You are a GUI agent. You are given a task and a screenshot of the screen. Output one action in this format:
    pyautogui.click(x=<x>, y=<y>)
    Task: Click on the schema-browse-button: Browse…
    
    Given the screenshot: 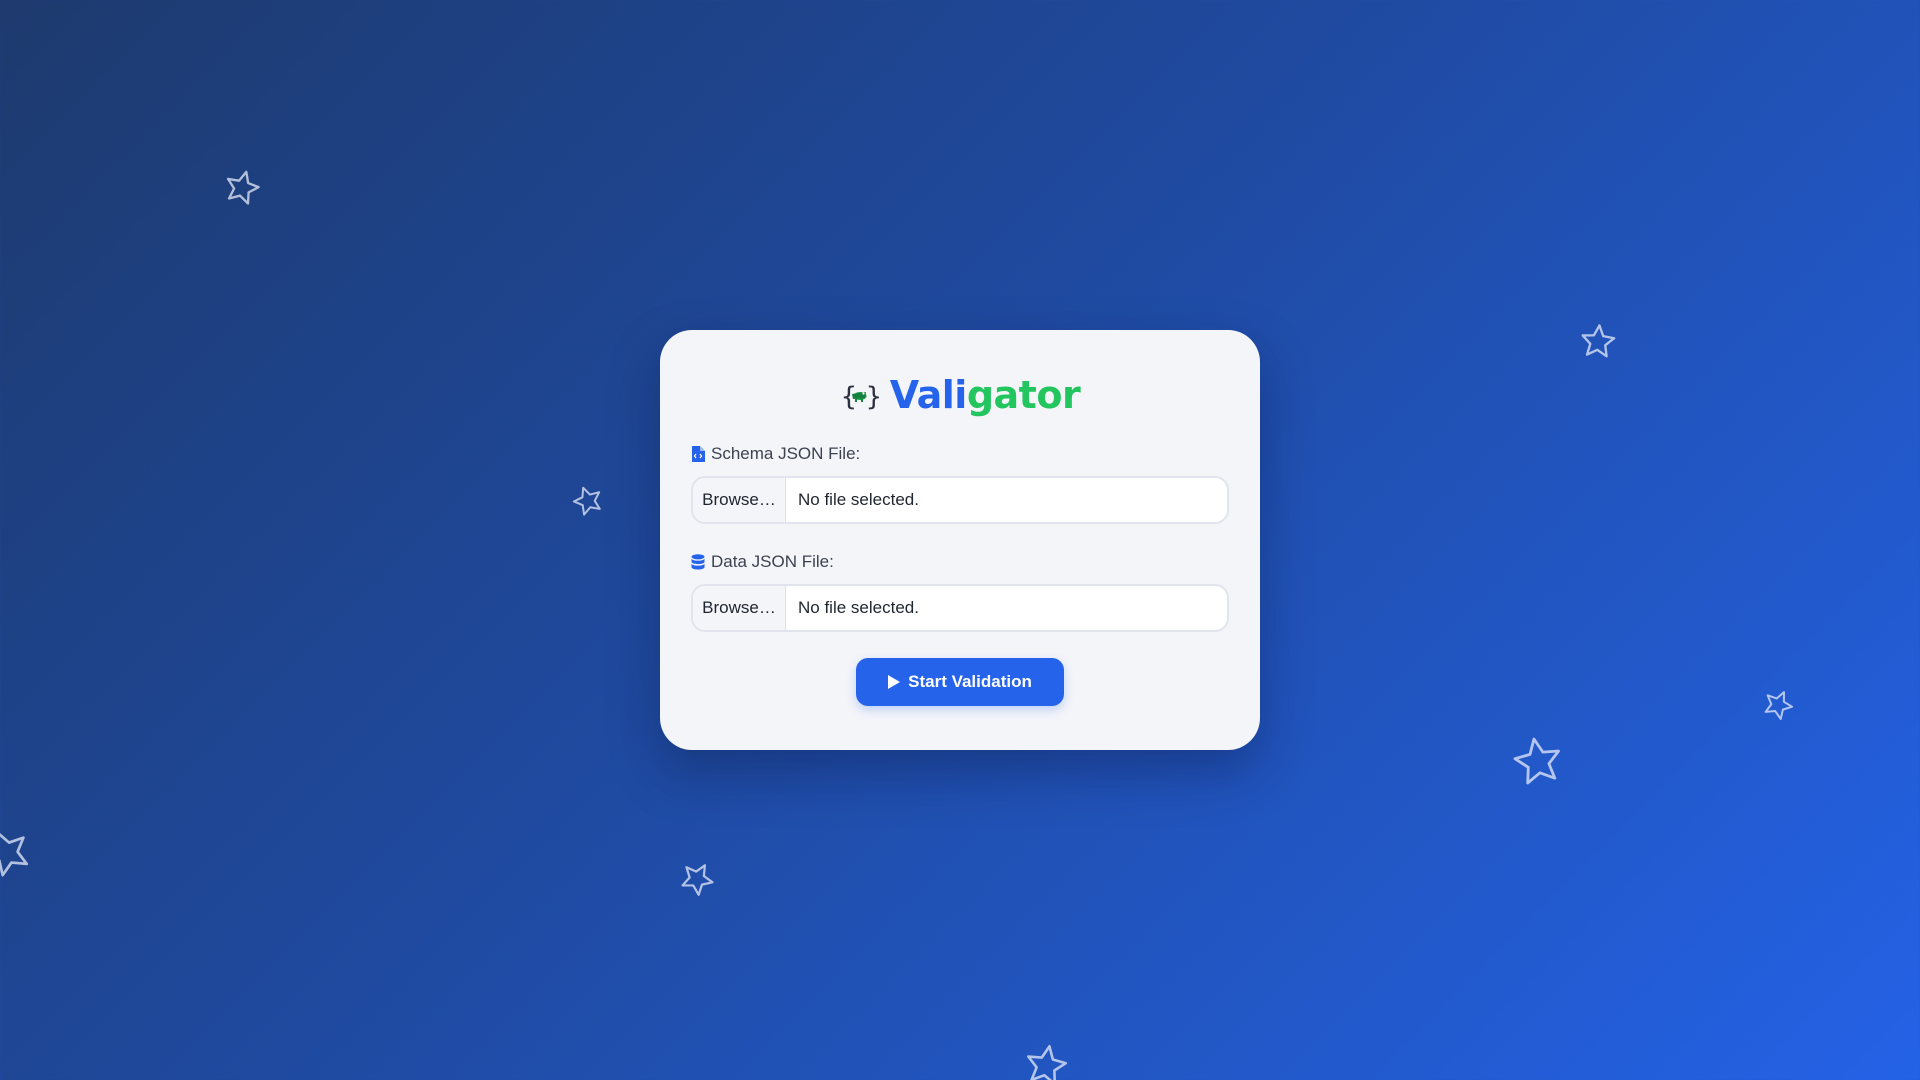 What is the action you would take?
    pyautogui.click(x=739, y=500)
    